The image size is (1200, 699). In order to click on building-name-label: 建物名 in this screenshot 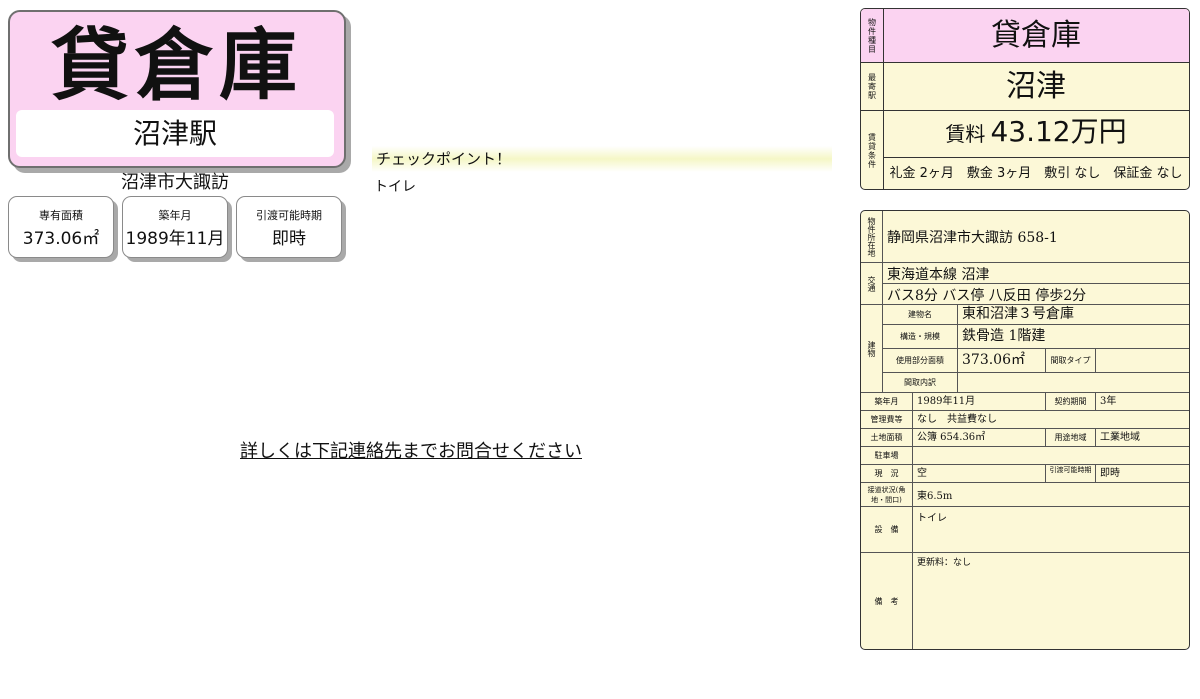, I will do `click(920, 315)`.